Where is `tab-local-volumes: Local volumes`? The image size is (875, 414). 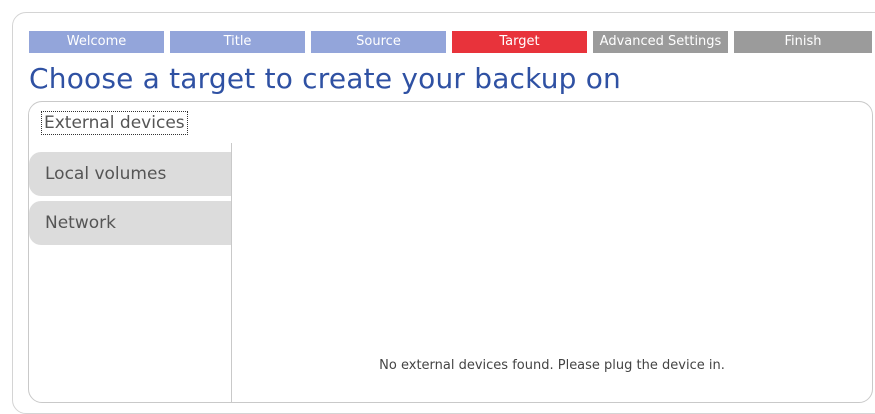
tab-local-volumes: Local volumes is located at coordinates (130, 174).